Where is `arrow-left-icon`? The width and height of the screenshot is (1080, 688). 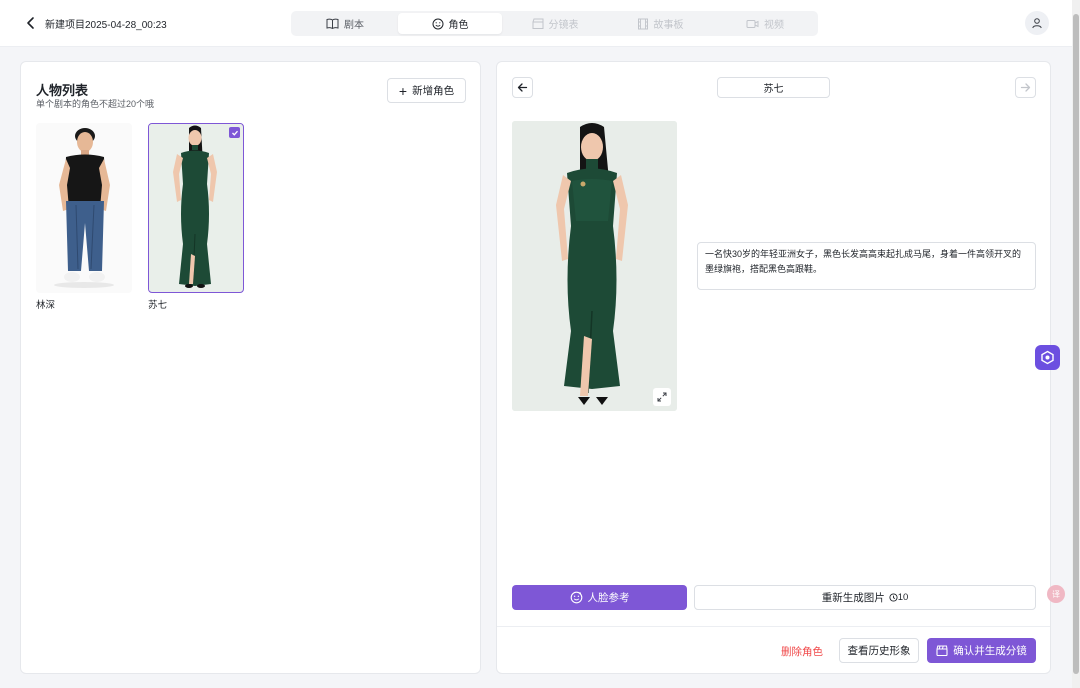
arrow-left-icon is located at coordinates (522, 87).